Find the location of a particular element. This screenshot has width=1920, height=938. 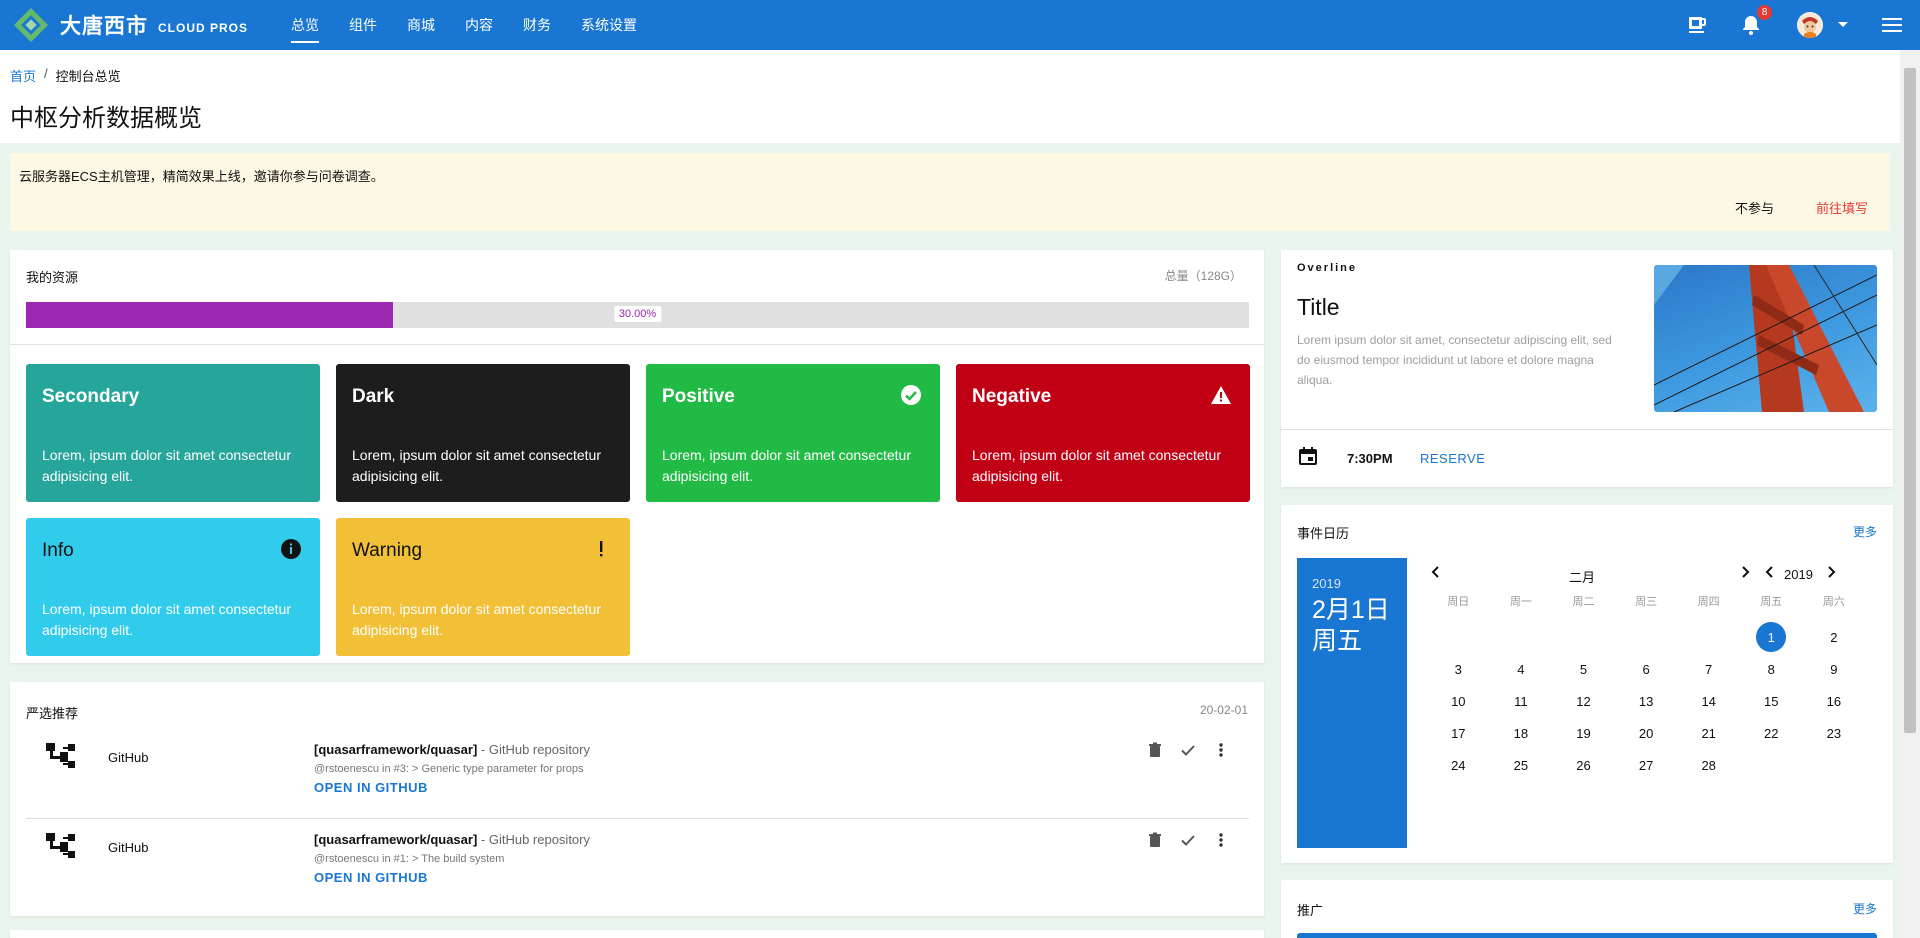

nav-tab-overview: 总览 is located at coordinates (305, 25).